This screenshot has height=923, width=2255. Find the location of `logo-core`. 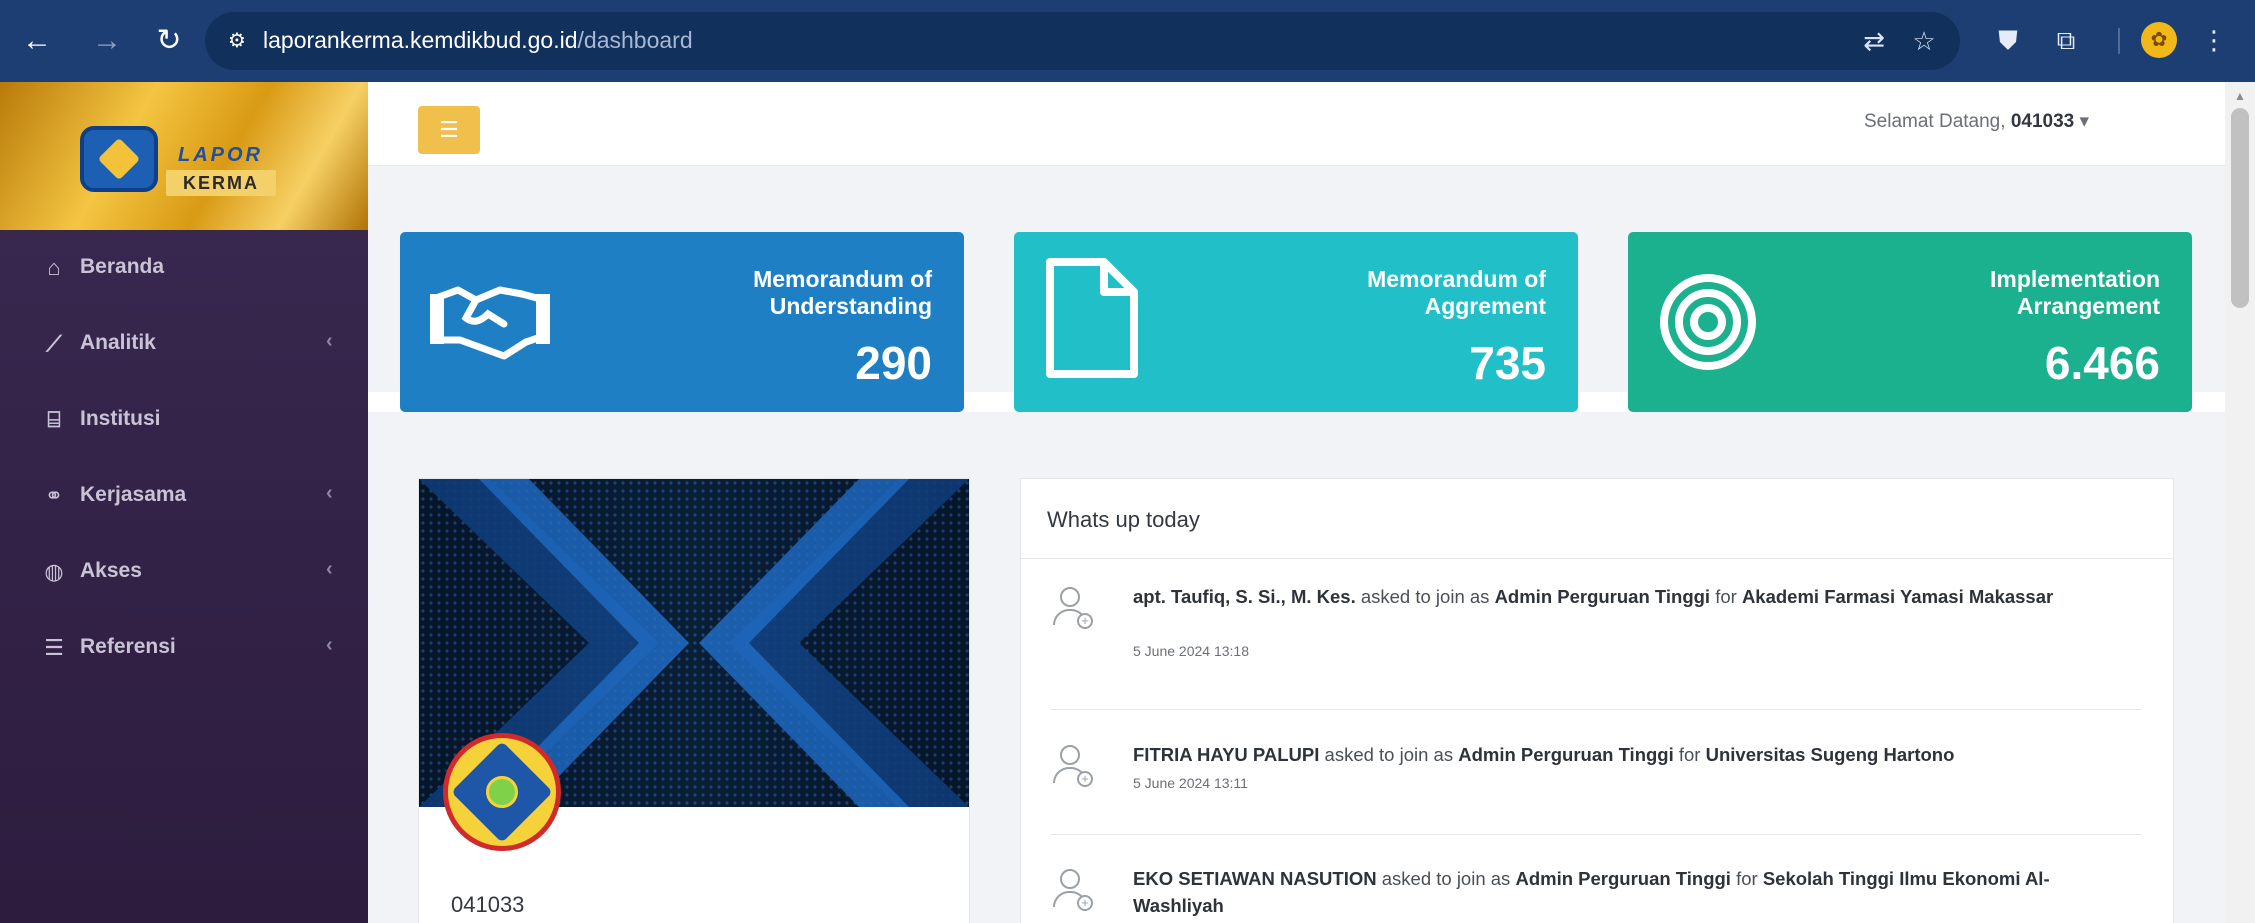

logo-core is located at coordinates (502, 792).